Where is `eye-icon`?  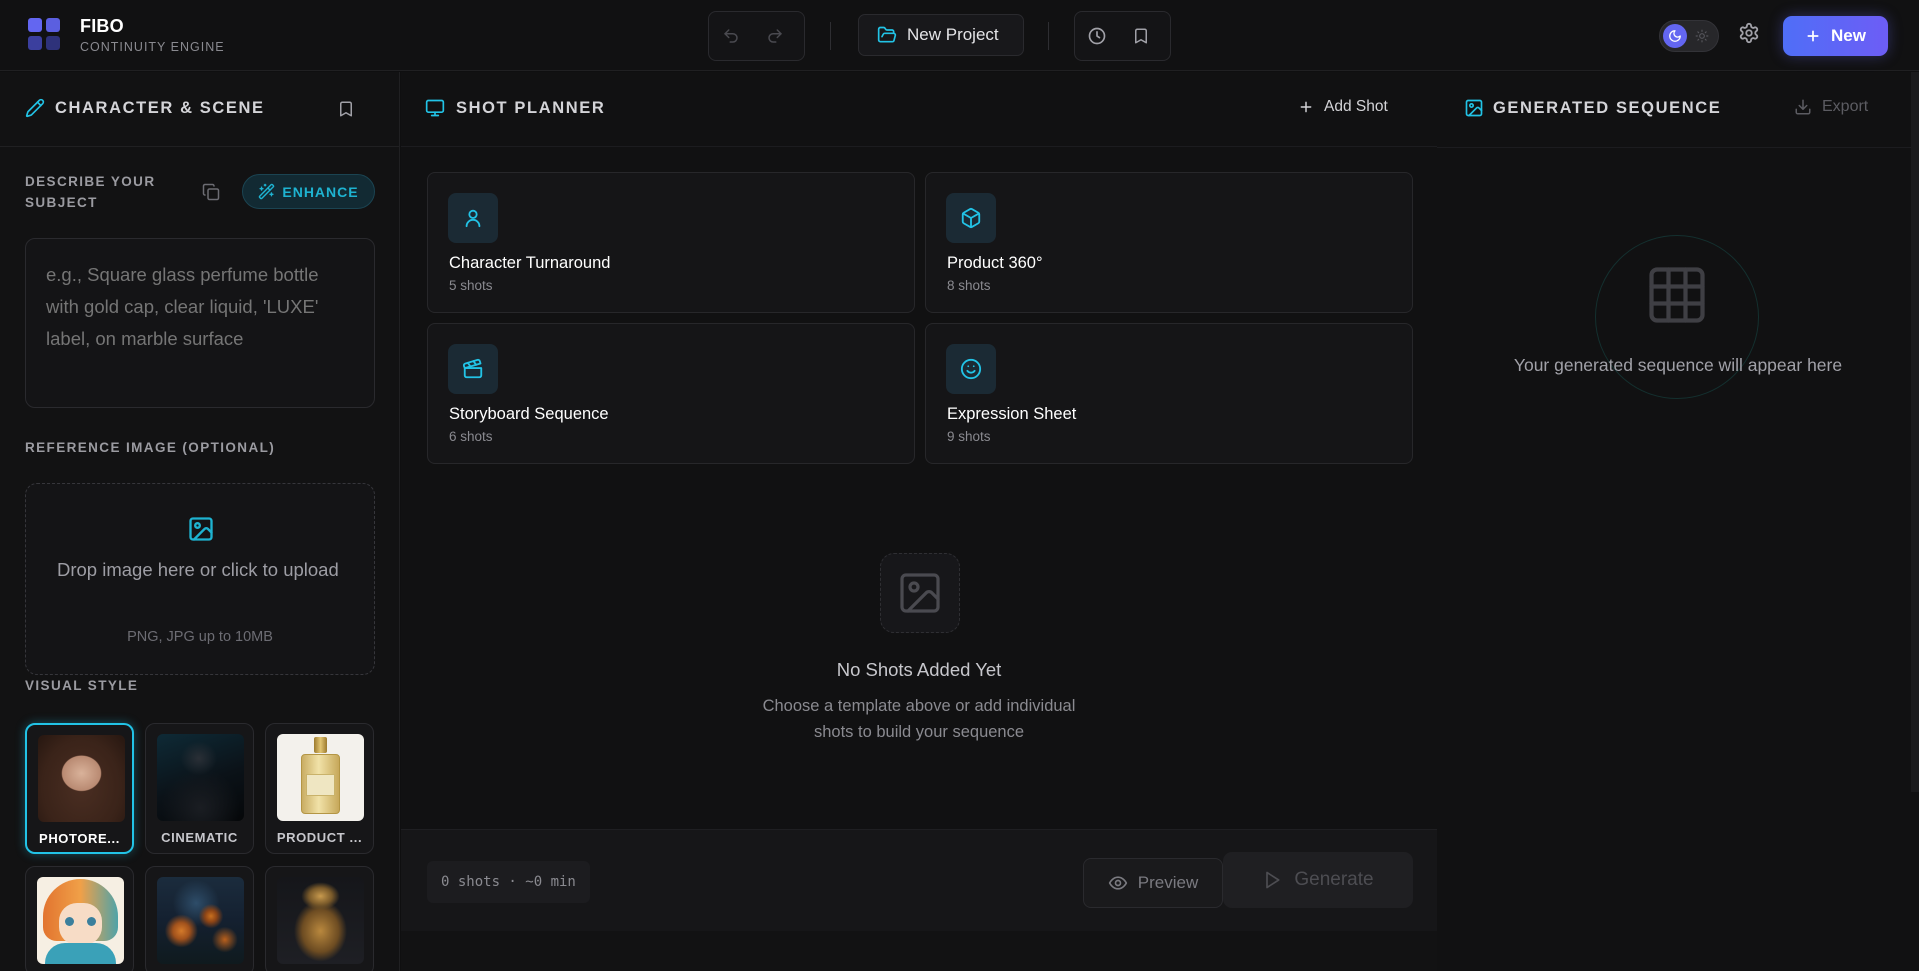 eye-icon is located at coordinates (1117, 883).